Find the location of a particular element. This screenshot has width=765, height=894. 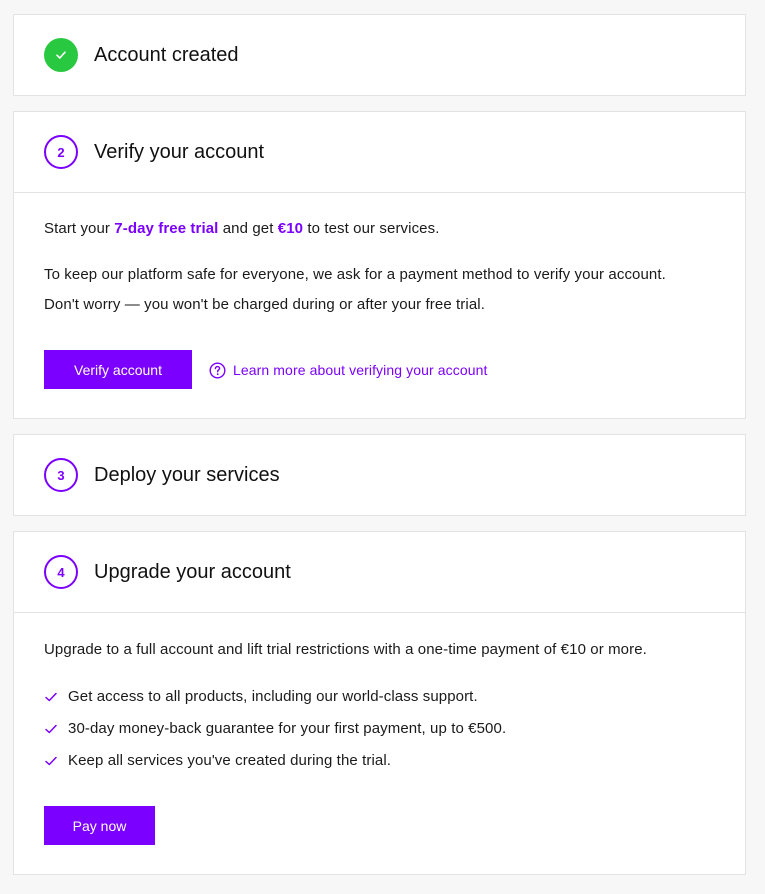

step-number-badge: 3 is located at coordinates (61, 475).